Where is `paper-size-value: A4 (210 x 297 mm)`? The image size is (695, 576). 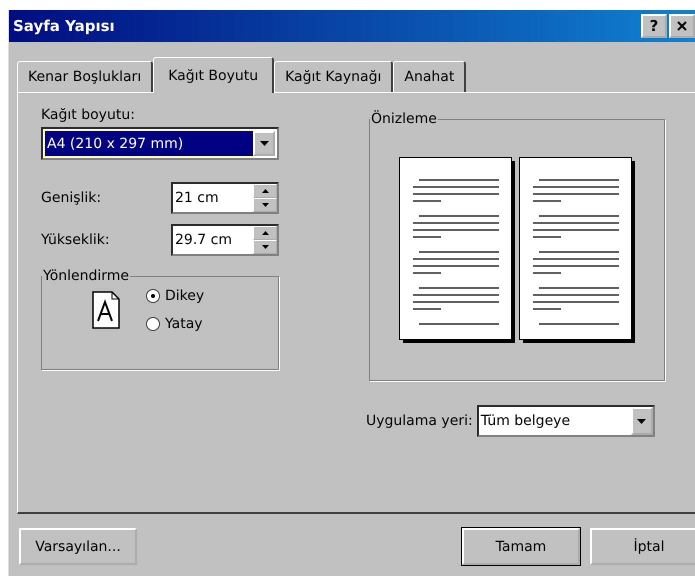 paper-size-value: A4 (210 x 297 mm) is located at coordinates (149, 143).